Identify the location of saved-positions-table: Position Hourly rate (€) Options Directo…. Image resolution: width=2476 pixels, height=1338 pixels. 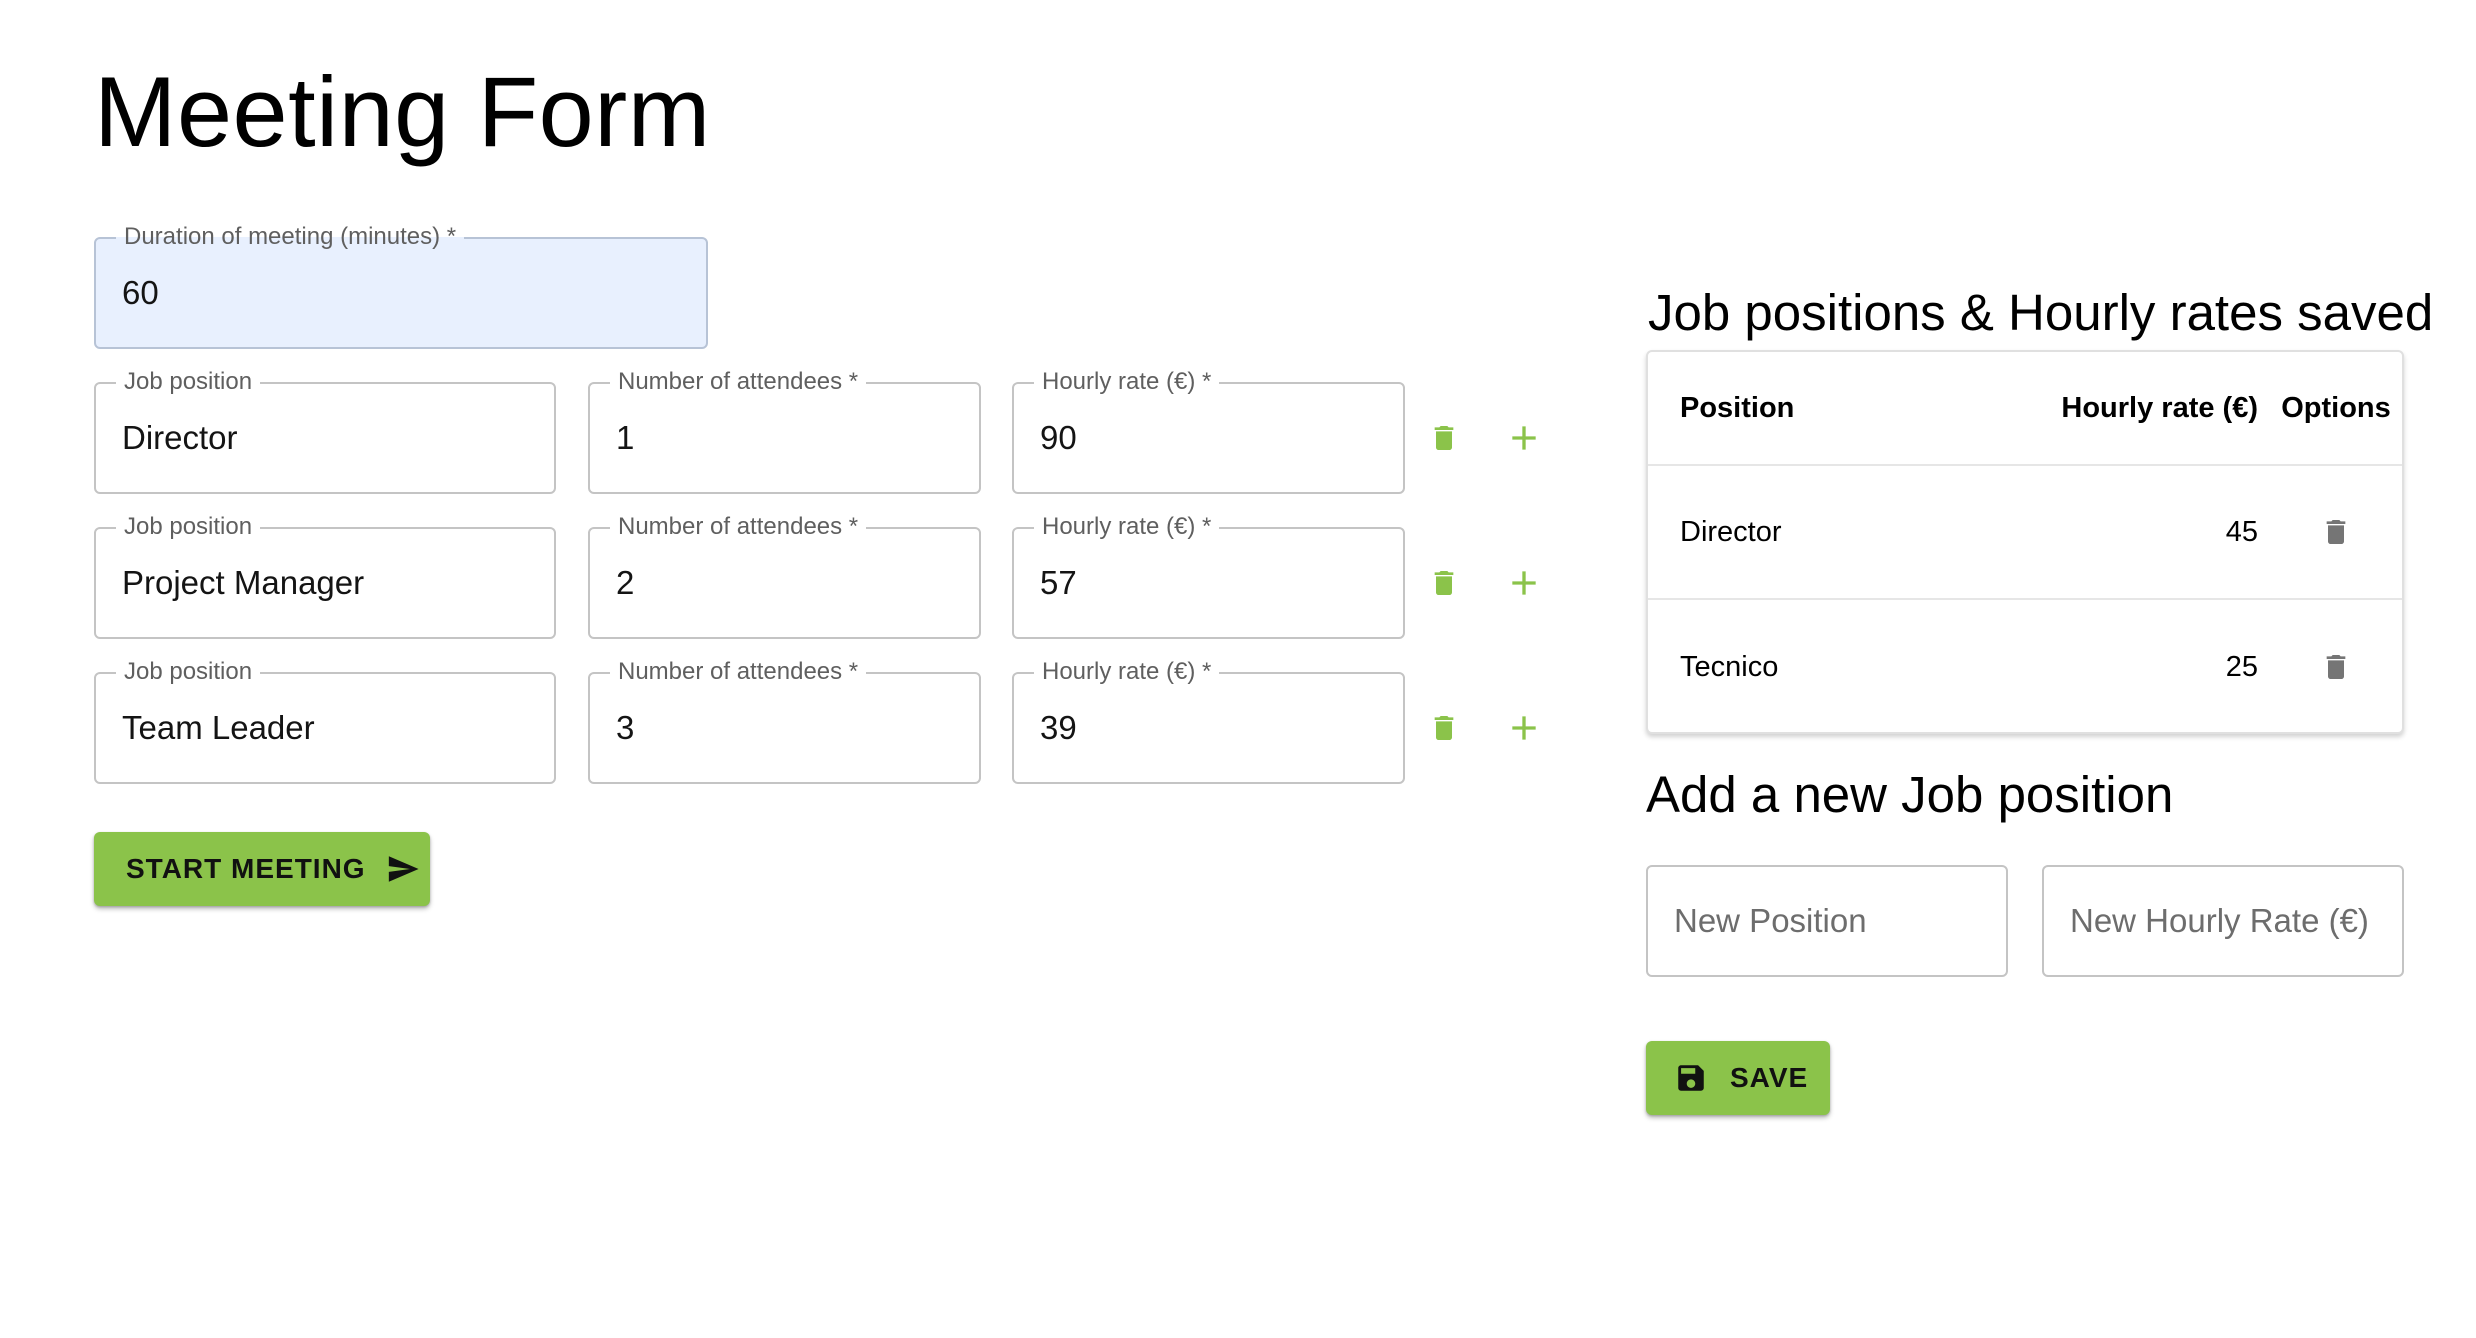
(2025, 542).